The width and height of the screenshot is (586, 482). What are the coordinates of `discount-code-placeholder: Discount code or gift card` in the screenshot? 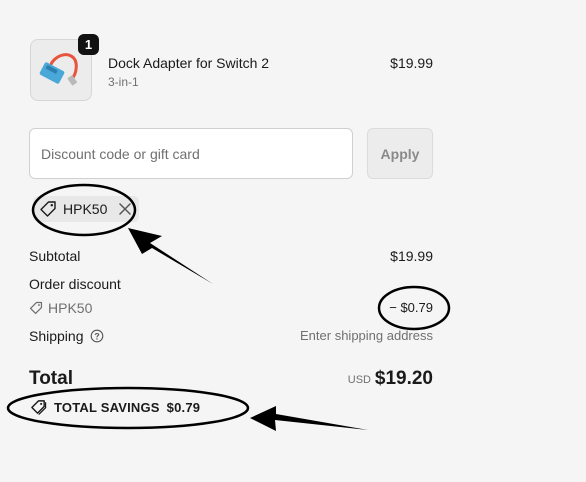 It's located at (120, 153).